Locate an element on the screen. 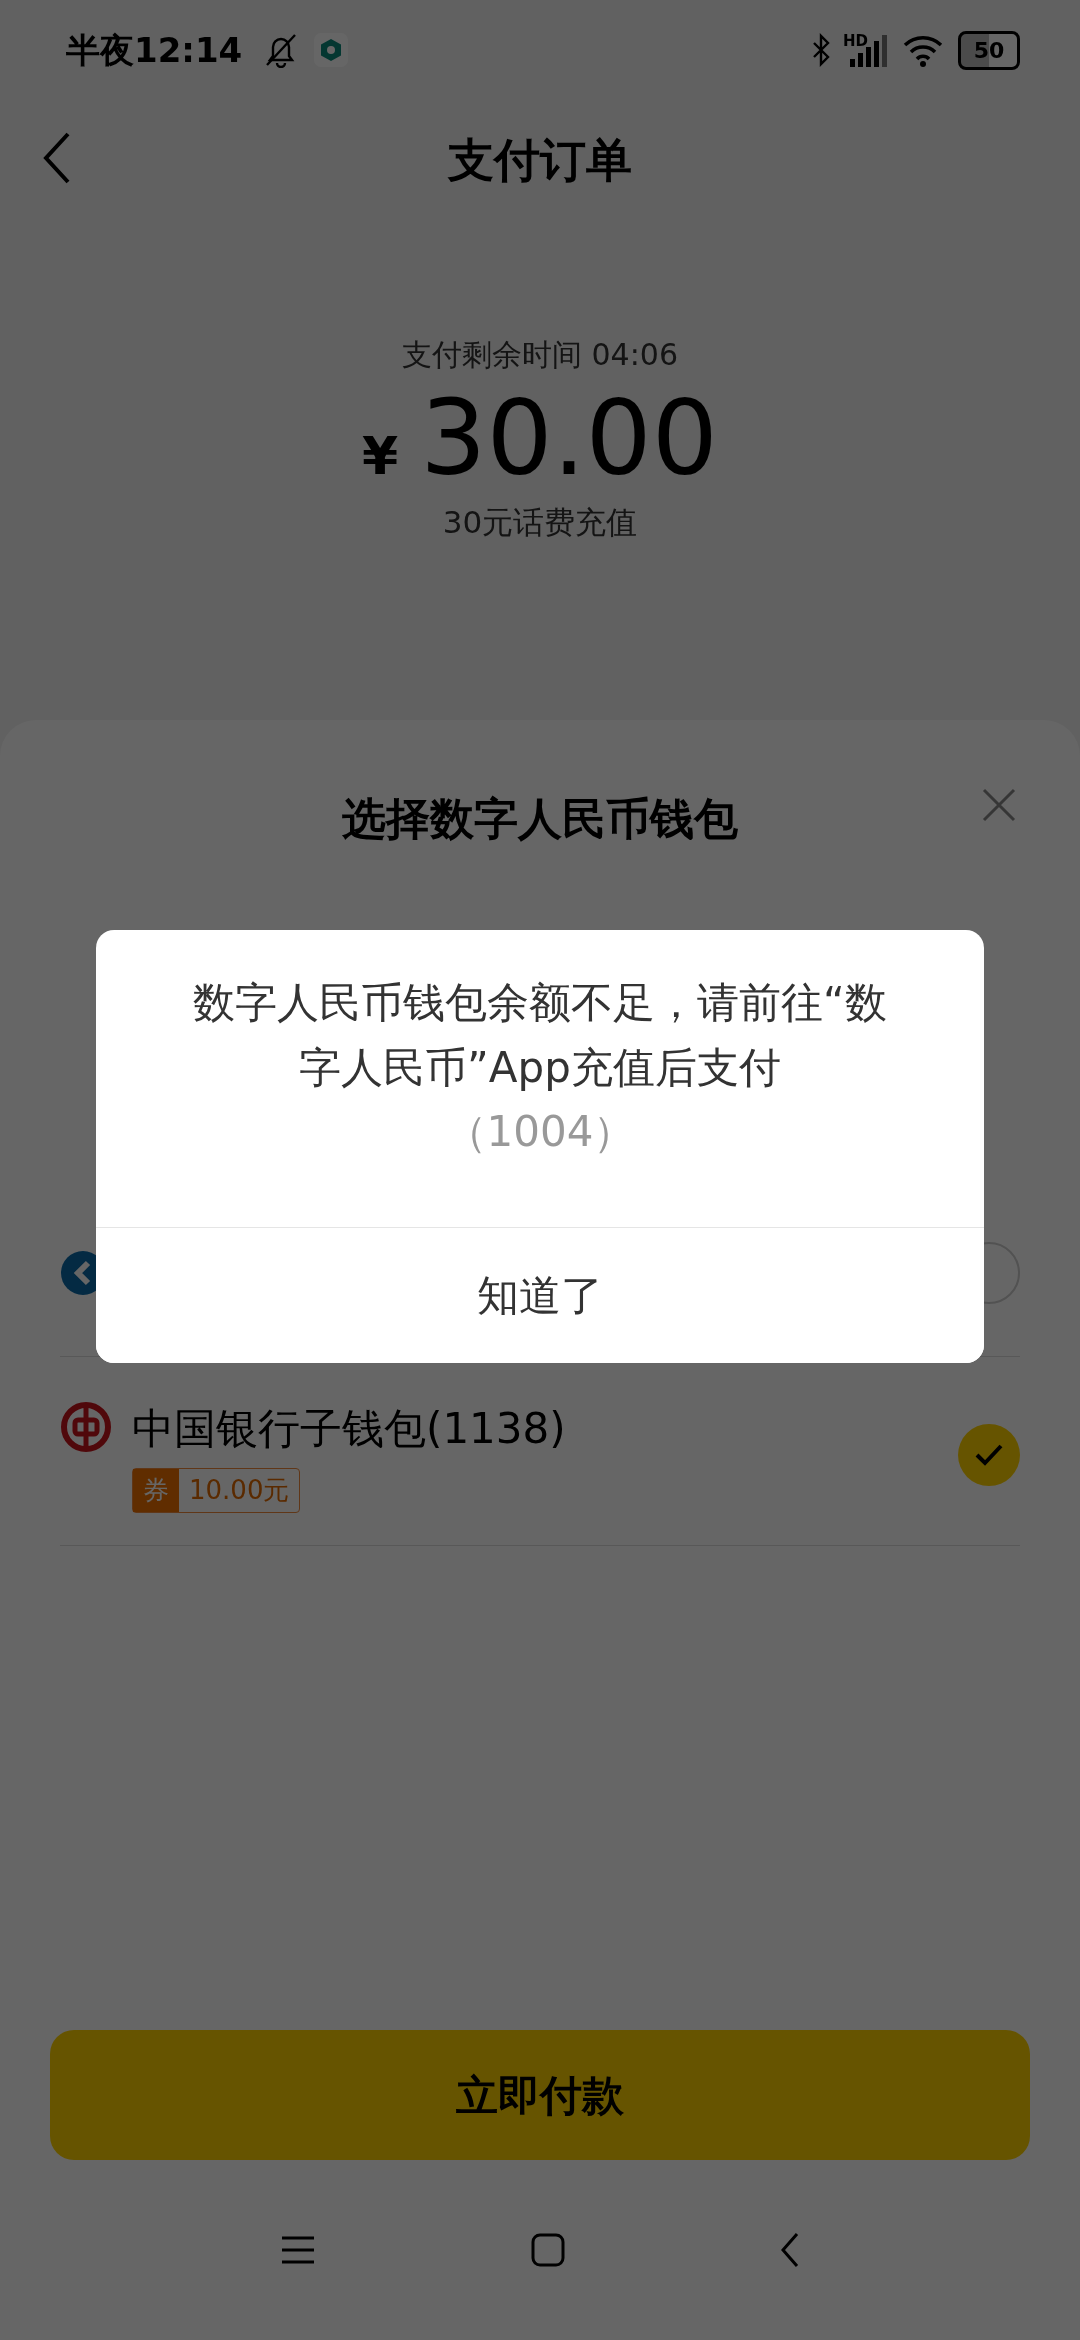 The width and height of the screenshot is (1080, 2340). wallet-name: 中国银行子钱包(1138) is located at coordinates (349, 1429).